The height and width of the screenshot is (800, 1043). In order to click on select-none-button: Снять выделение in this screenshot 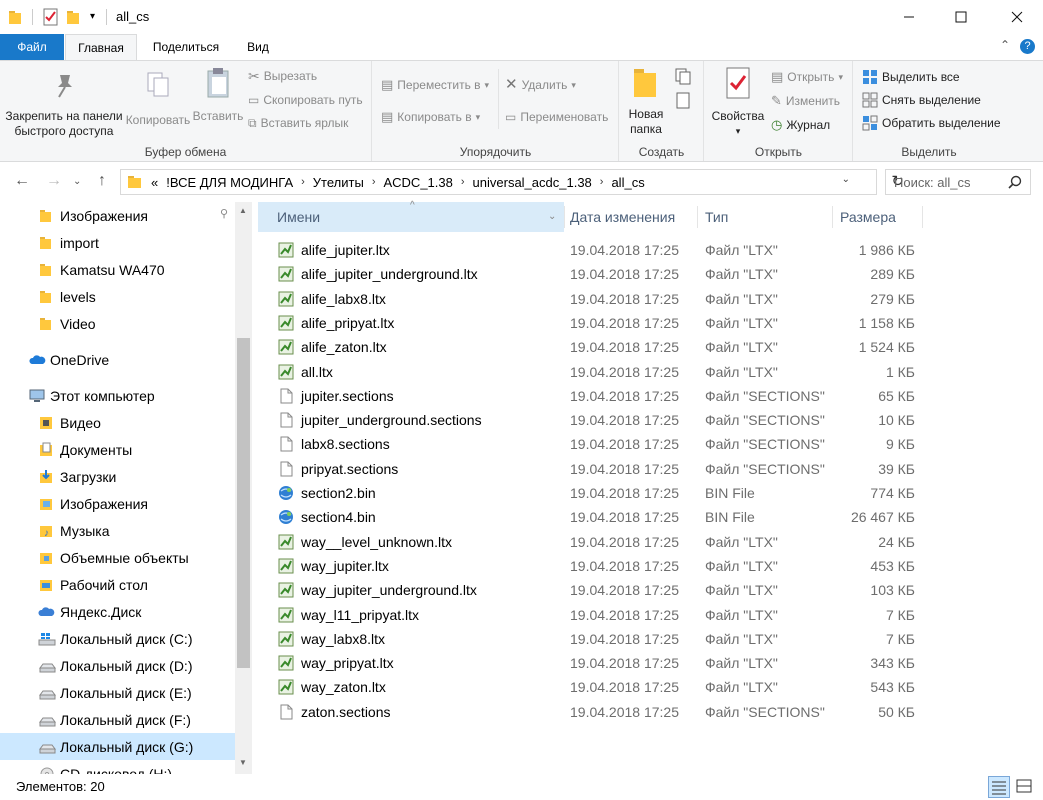, I will do `click(921, 100)`.